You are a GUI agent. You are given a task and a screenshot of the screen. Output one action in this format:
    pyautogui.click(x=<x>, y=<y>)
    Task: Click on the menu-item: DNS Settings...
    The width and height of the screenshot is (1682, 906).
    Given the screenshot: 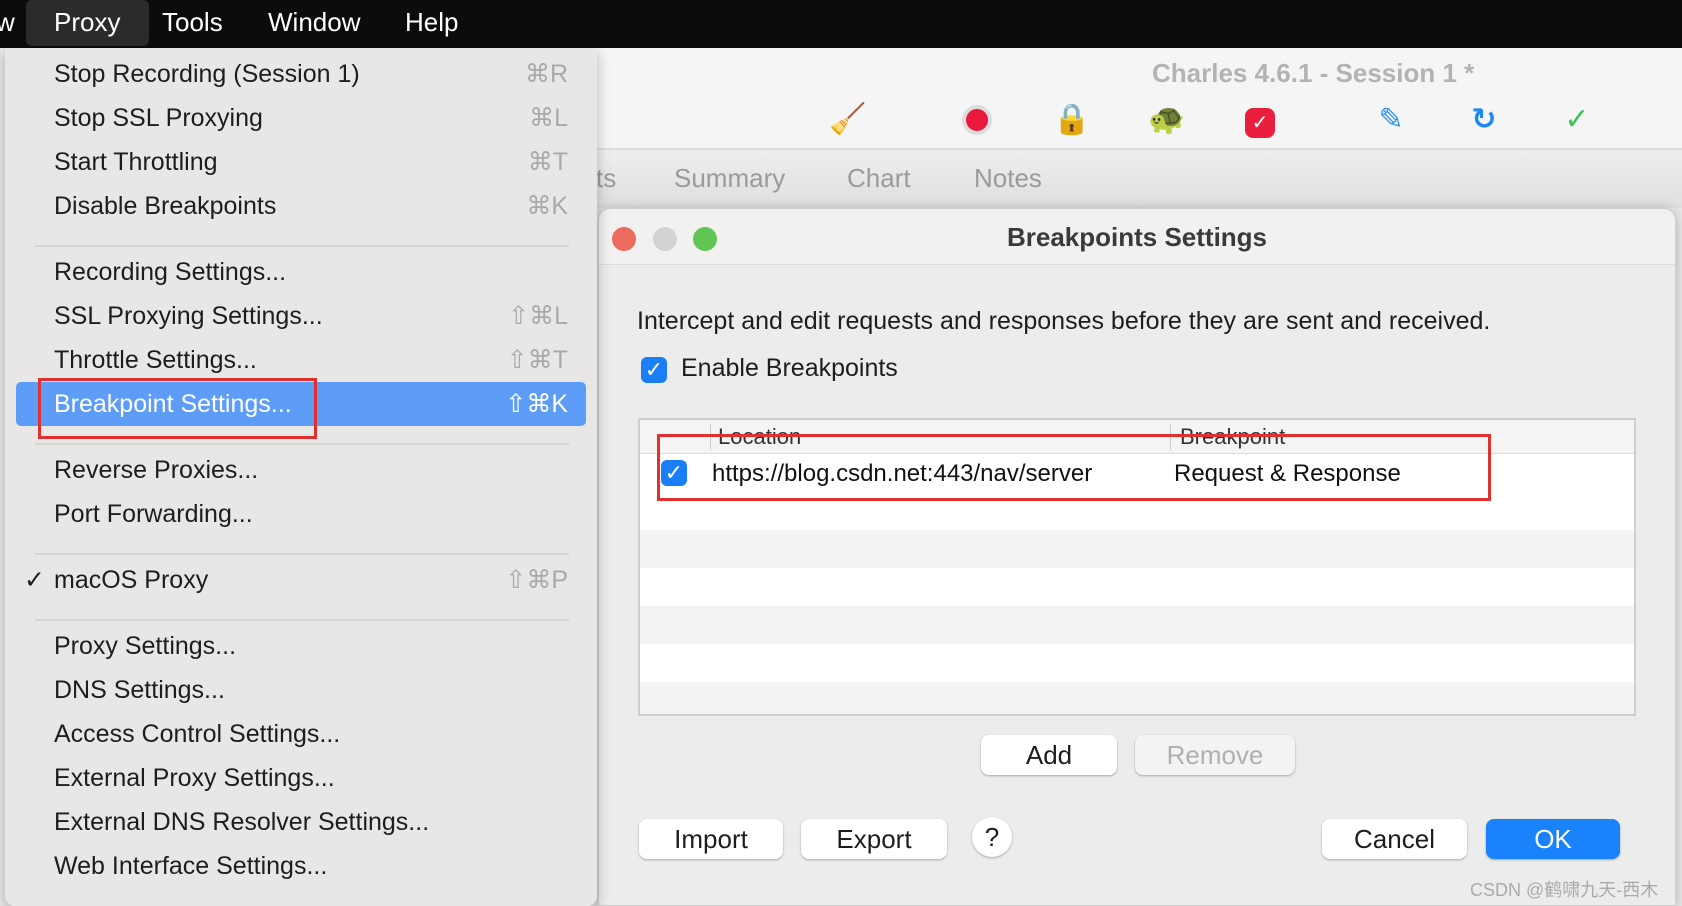 What is the action you would take?
    pyautogui.click(x=301, y=690)
    